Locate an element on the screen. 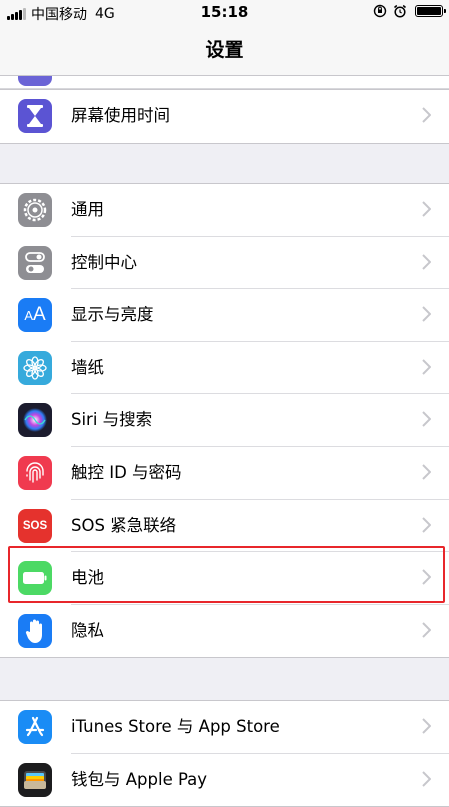 This screenshot has height=807, width=449. siri-icon is located at coordinates (35, 420).